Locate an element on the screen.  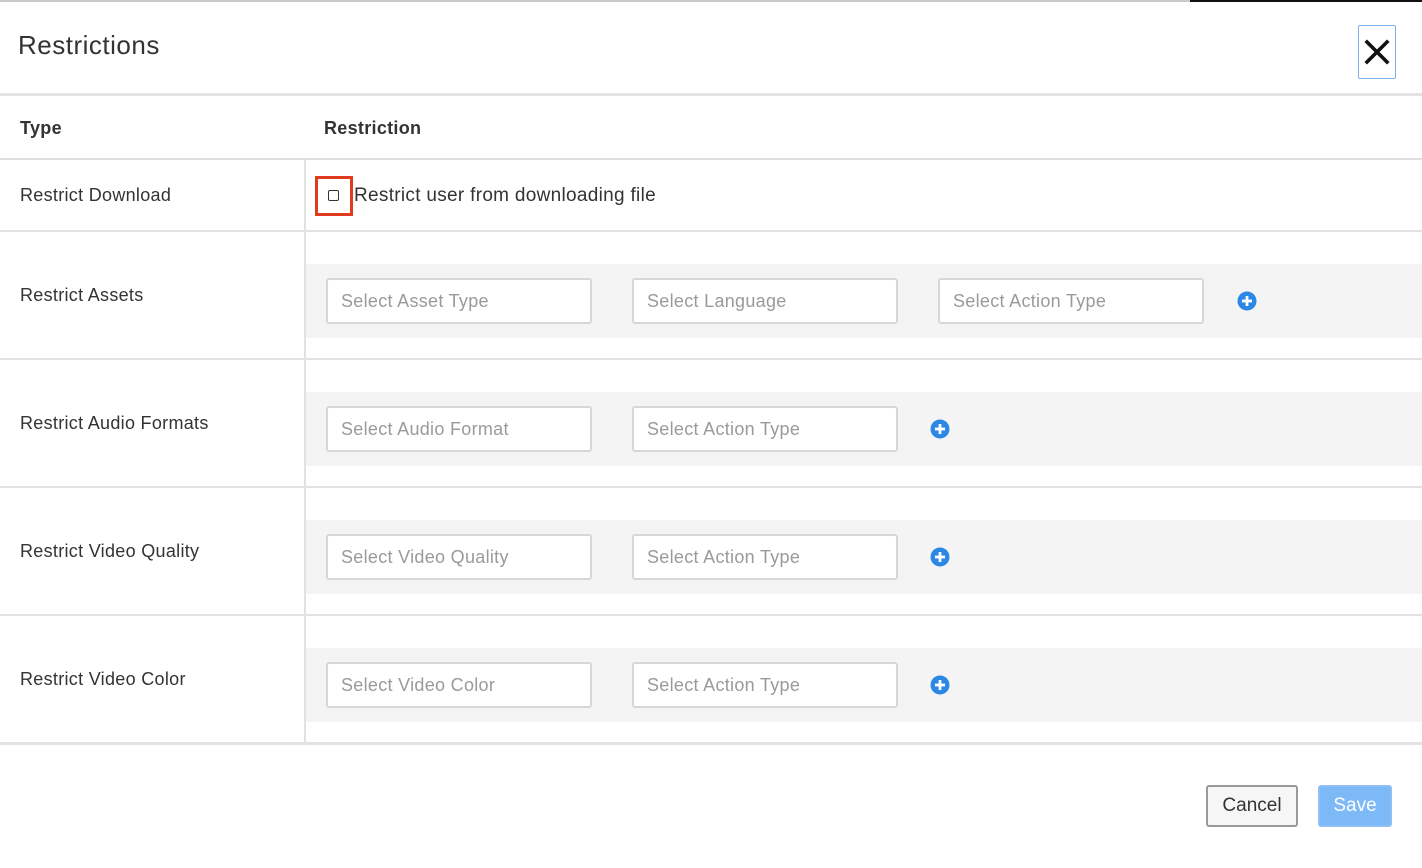
asset-action-type-select: Select Action Type is located at coordinates (1071, 301).